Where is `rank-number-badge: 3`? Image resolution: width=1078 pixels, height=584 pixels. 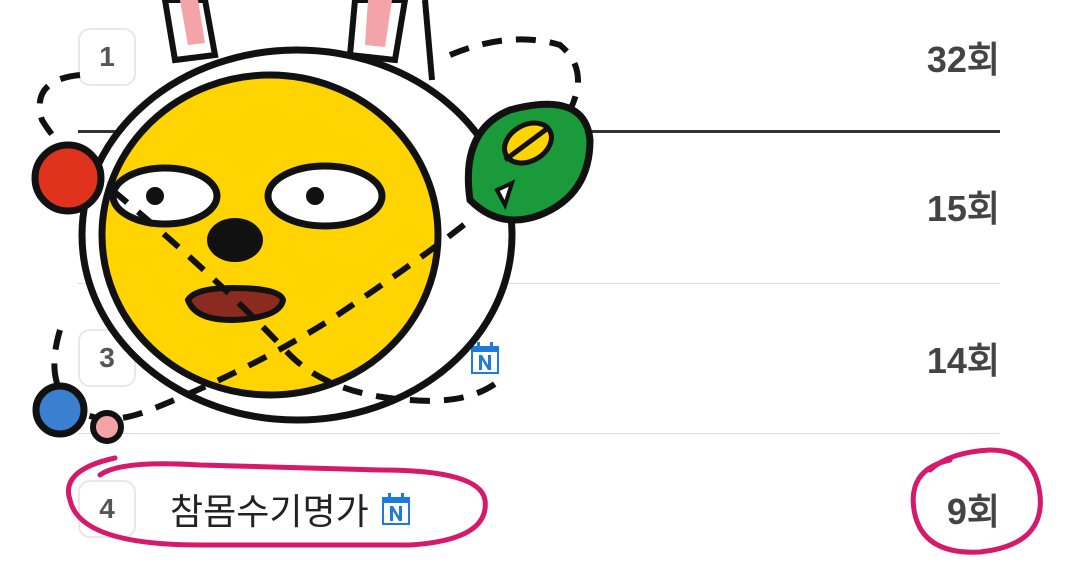
rank-number-badge: 3 is located at coordinates (107, 358).